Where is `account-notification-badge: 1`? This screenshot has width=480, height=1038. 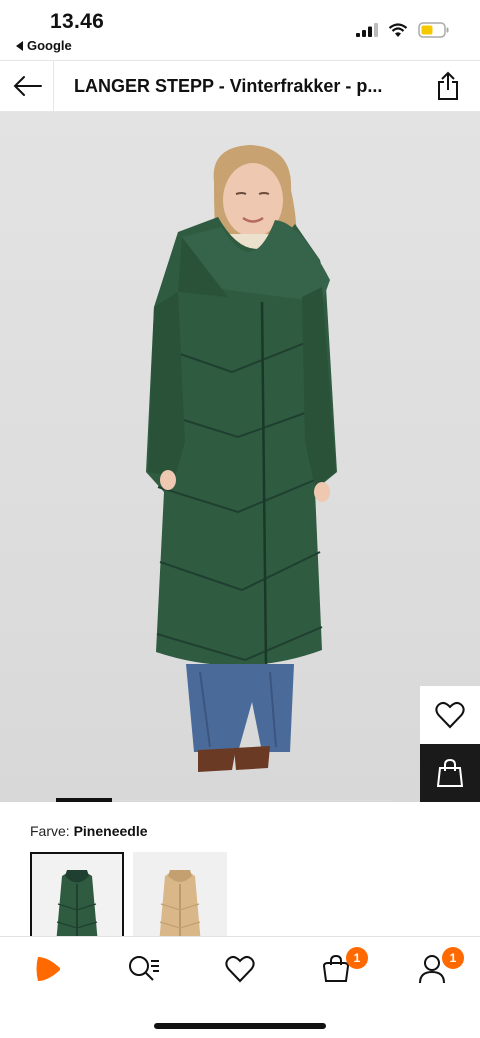
account-notification-badge: 1 is located at coordinates (453, 958).